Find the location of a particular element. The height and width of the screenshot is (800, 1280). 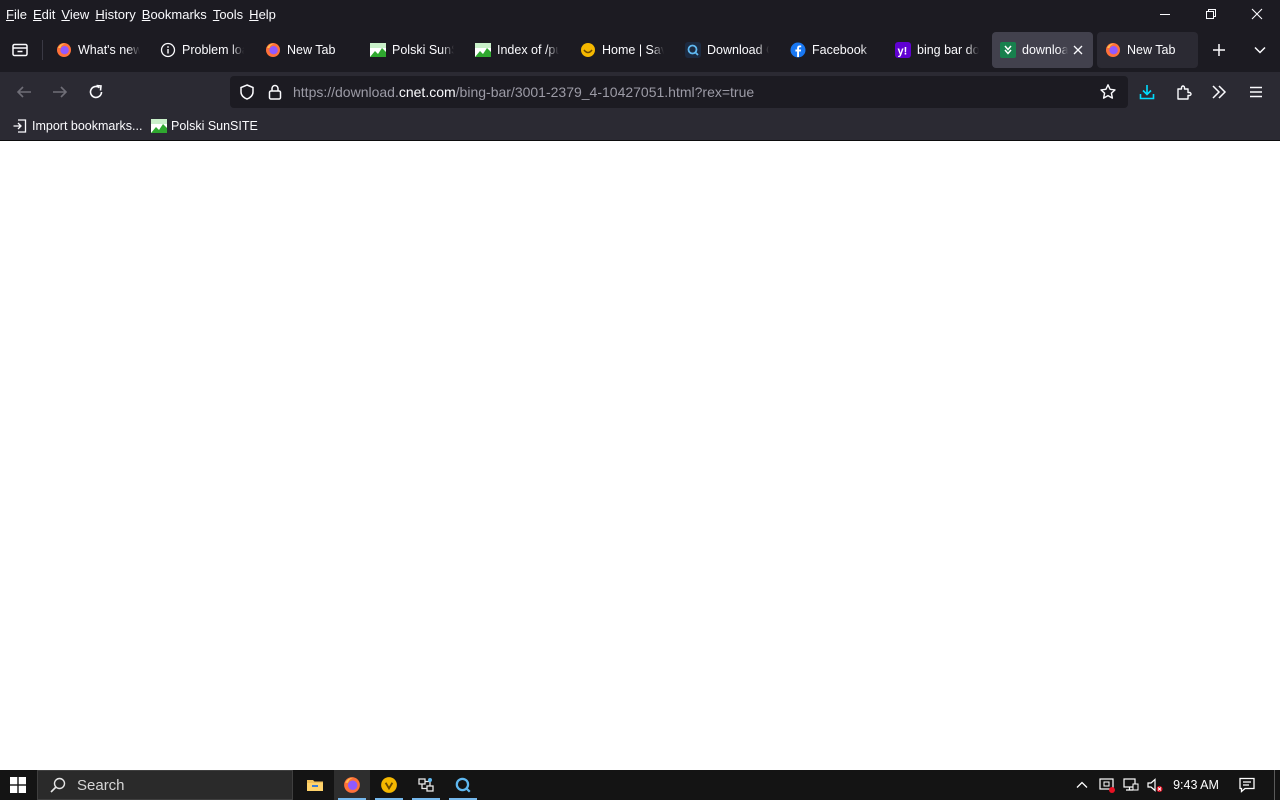

facebook-icon is located at coordinates (798, 50).